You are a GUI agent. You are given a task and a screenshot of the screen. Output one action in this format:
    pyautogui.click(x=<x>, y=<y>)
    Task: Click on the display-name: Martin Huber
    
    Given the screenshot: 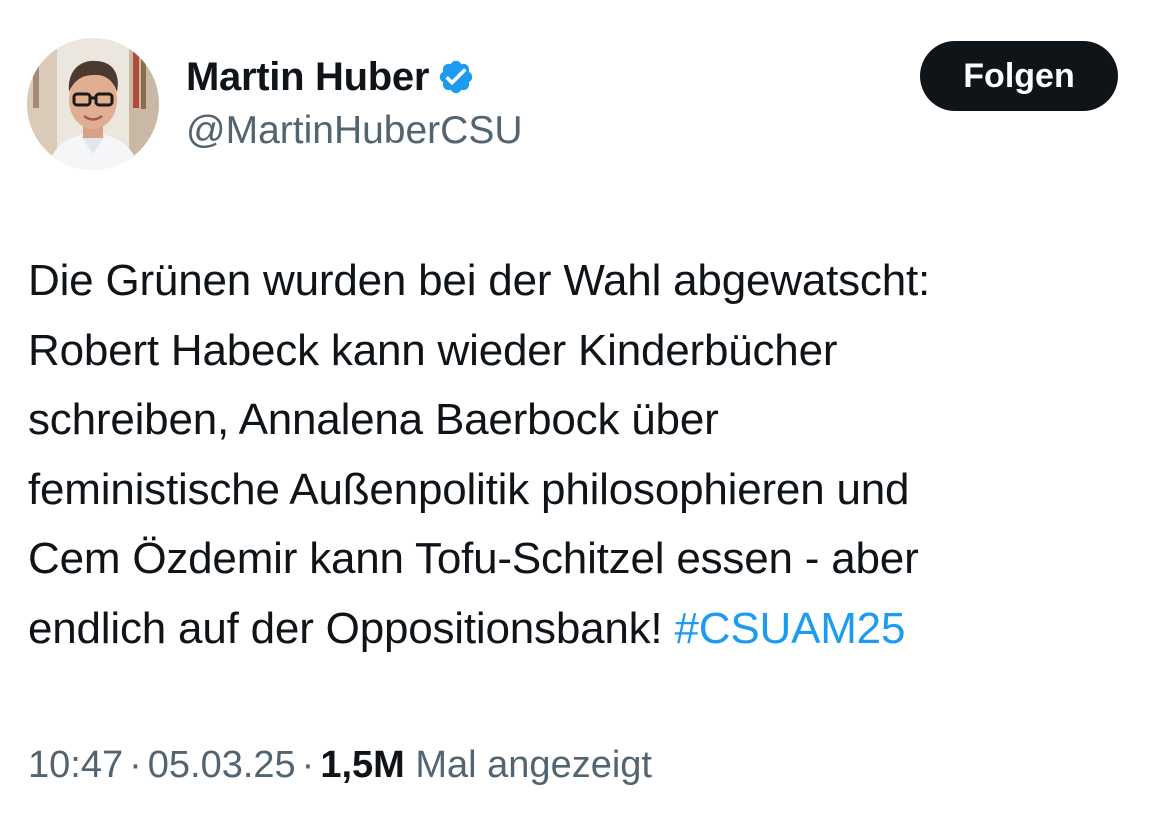 What is the action you would take?
    pyautogui.click(x=307, y=77)
    